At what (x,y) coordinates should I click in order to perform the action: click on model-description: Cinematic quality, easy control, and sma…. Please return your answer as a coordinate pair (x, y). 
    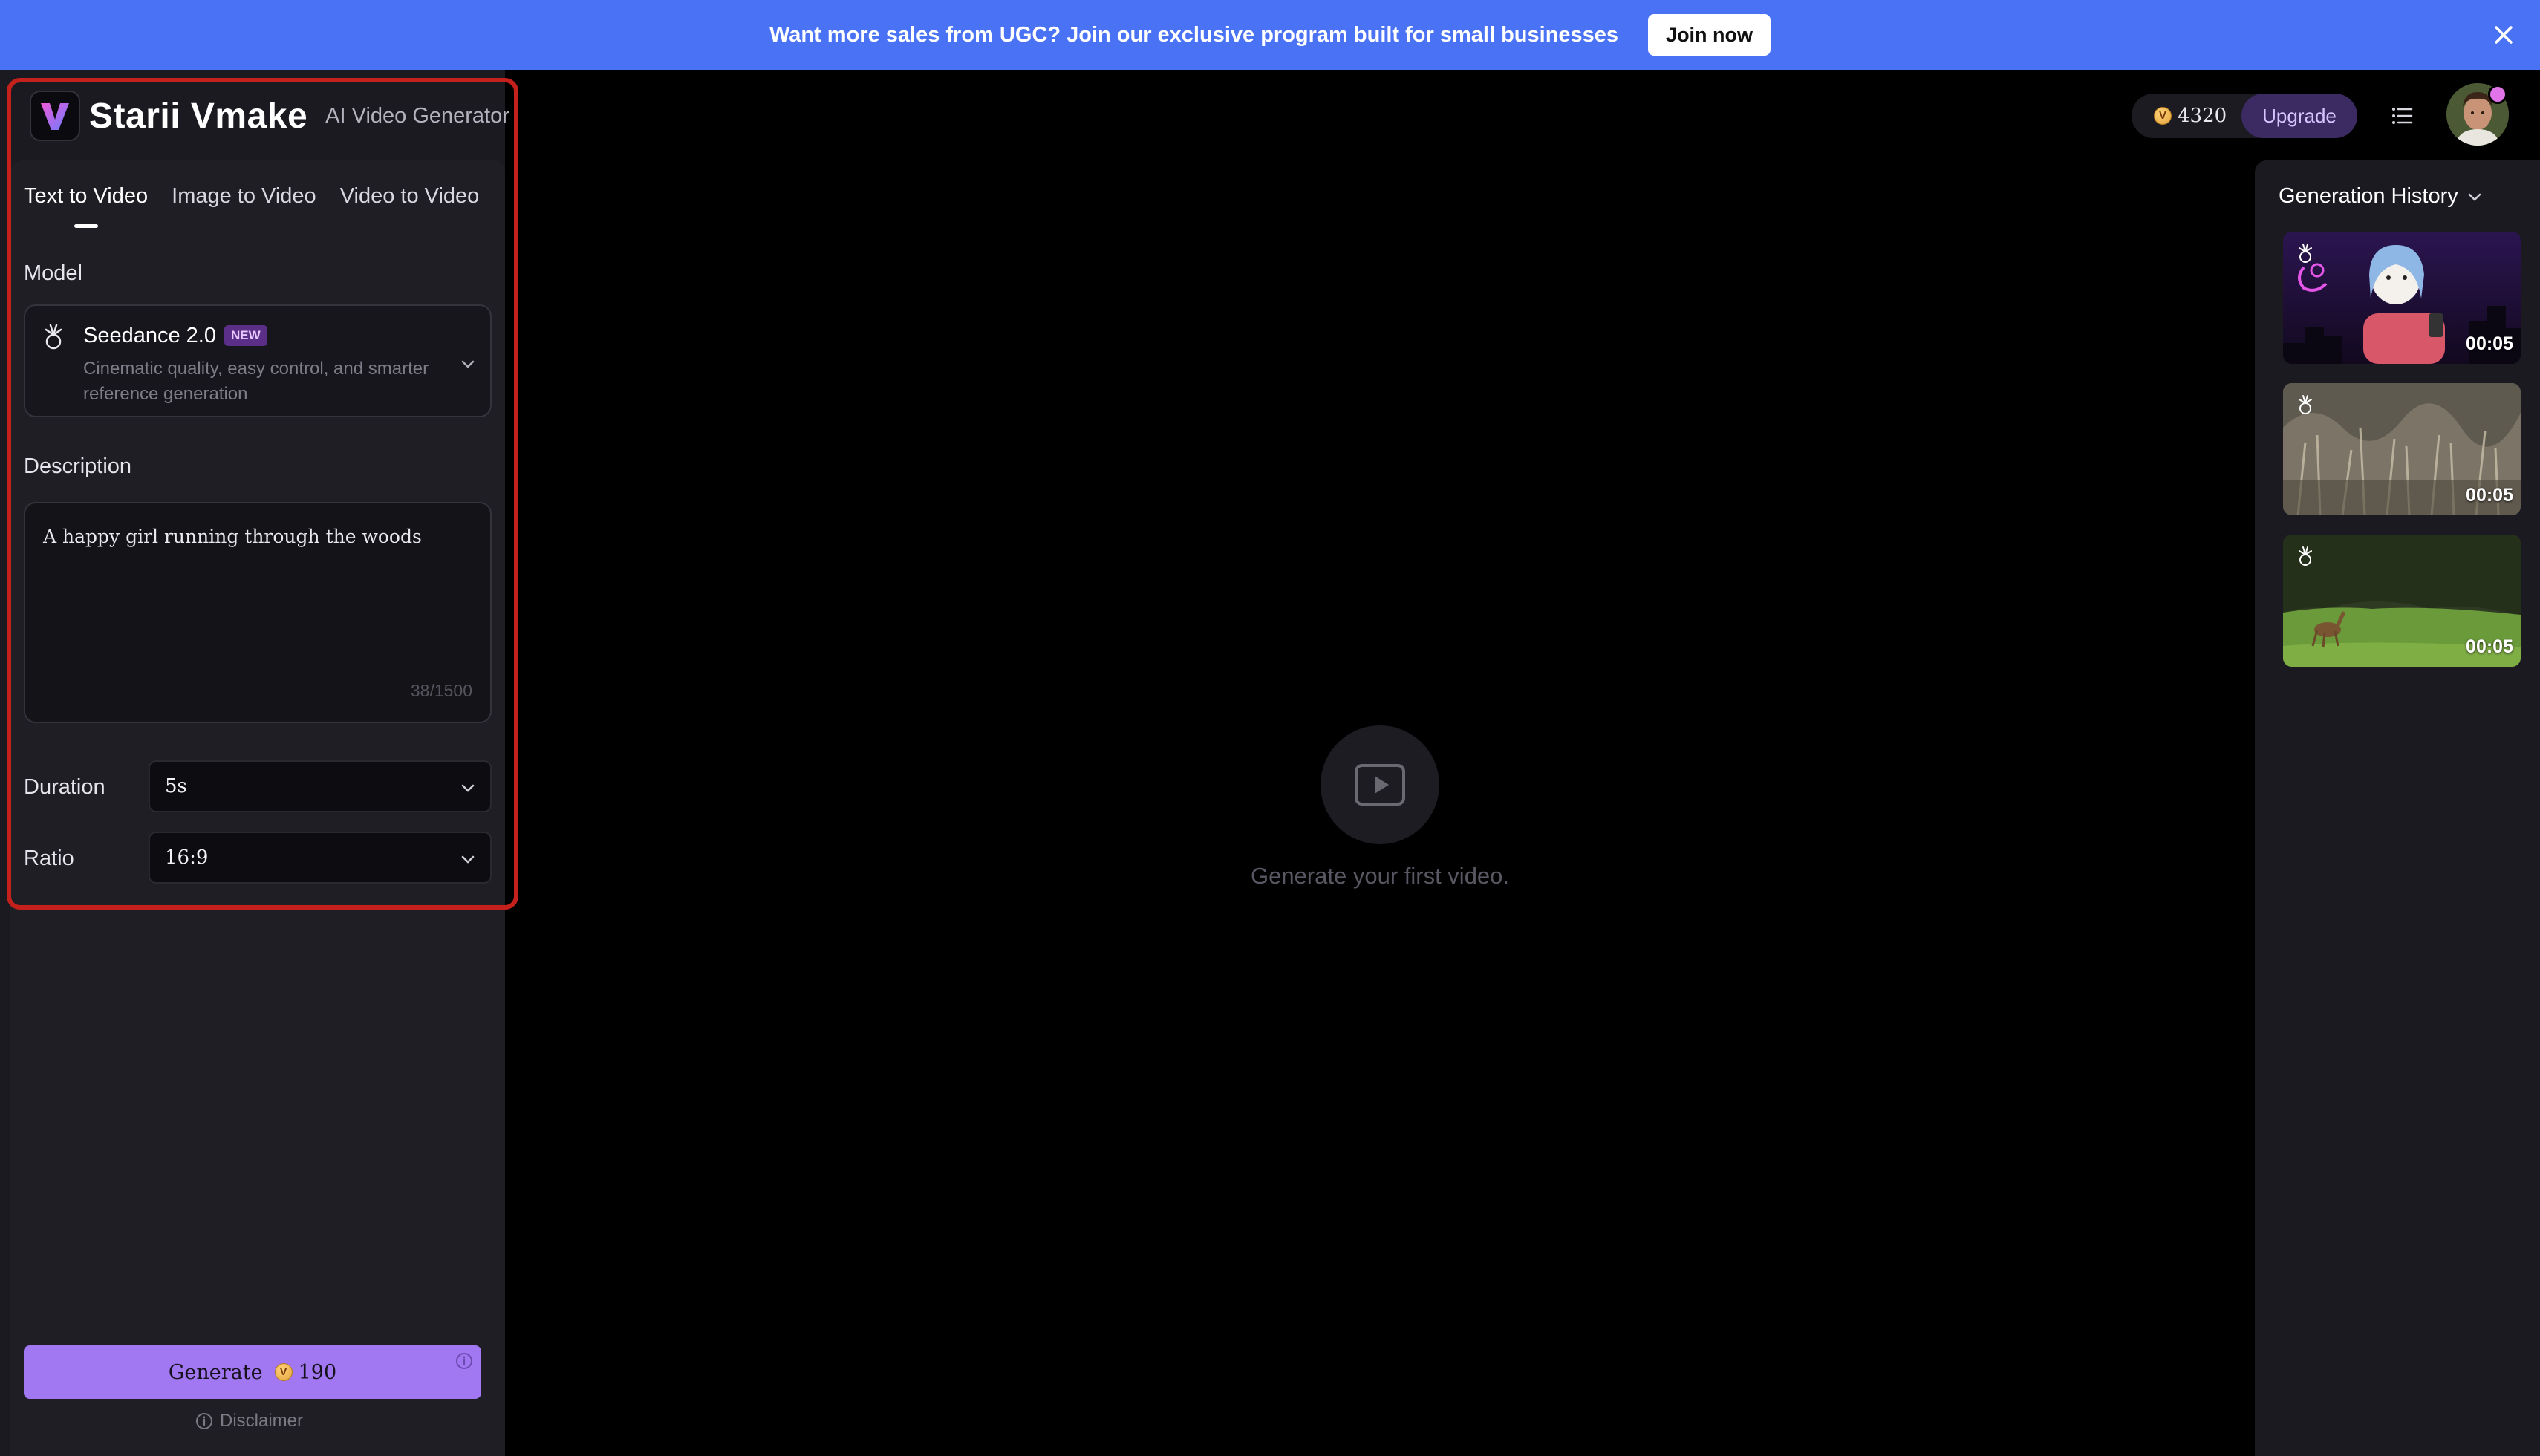
    Looking at the image, I should click on (256, 381).